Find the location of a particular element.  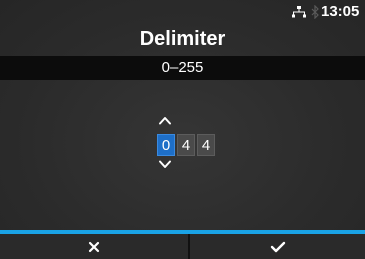

confirm-button is located at coordinates (277, 246).